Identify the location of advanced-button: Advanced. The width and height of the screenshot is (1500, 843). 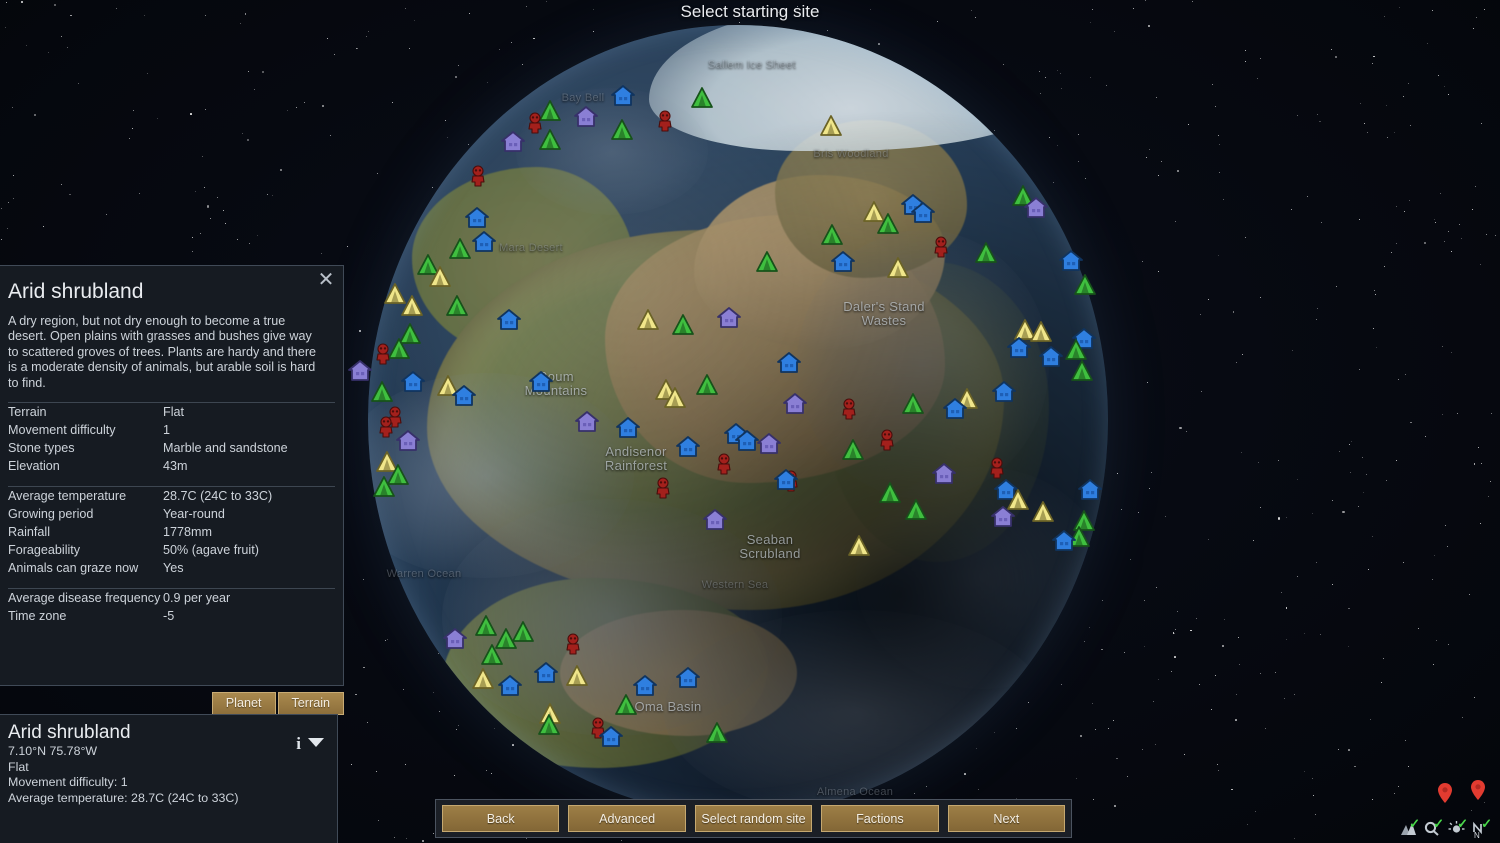
(627, 818).